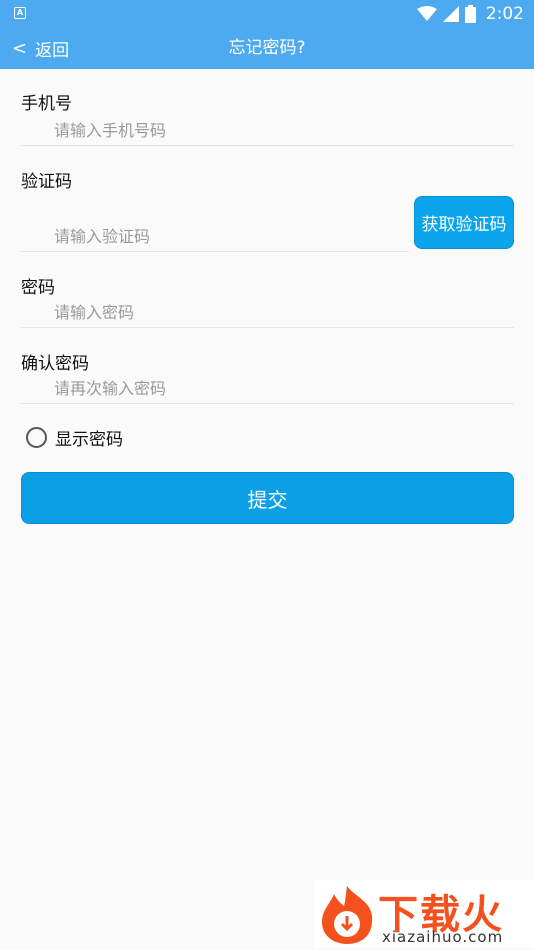  What do you see at coordinates (46, 182) in the screenshot?
I see `code-label: 验证码` at bounding box center [46, 182].